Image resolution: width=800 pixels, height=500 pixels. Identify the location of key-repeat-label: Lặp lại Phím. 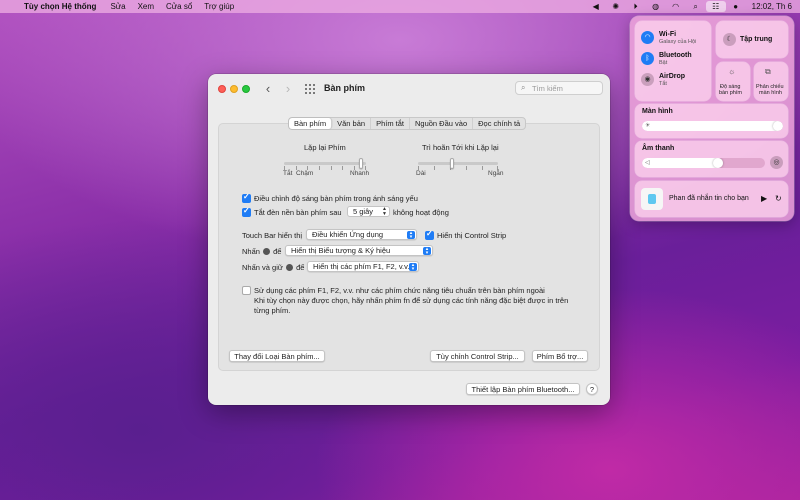
(325, 147).